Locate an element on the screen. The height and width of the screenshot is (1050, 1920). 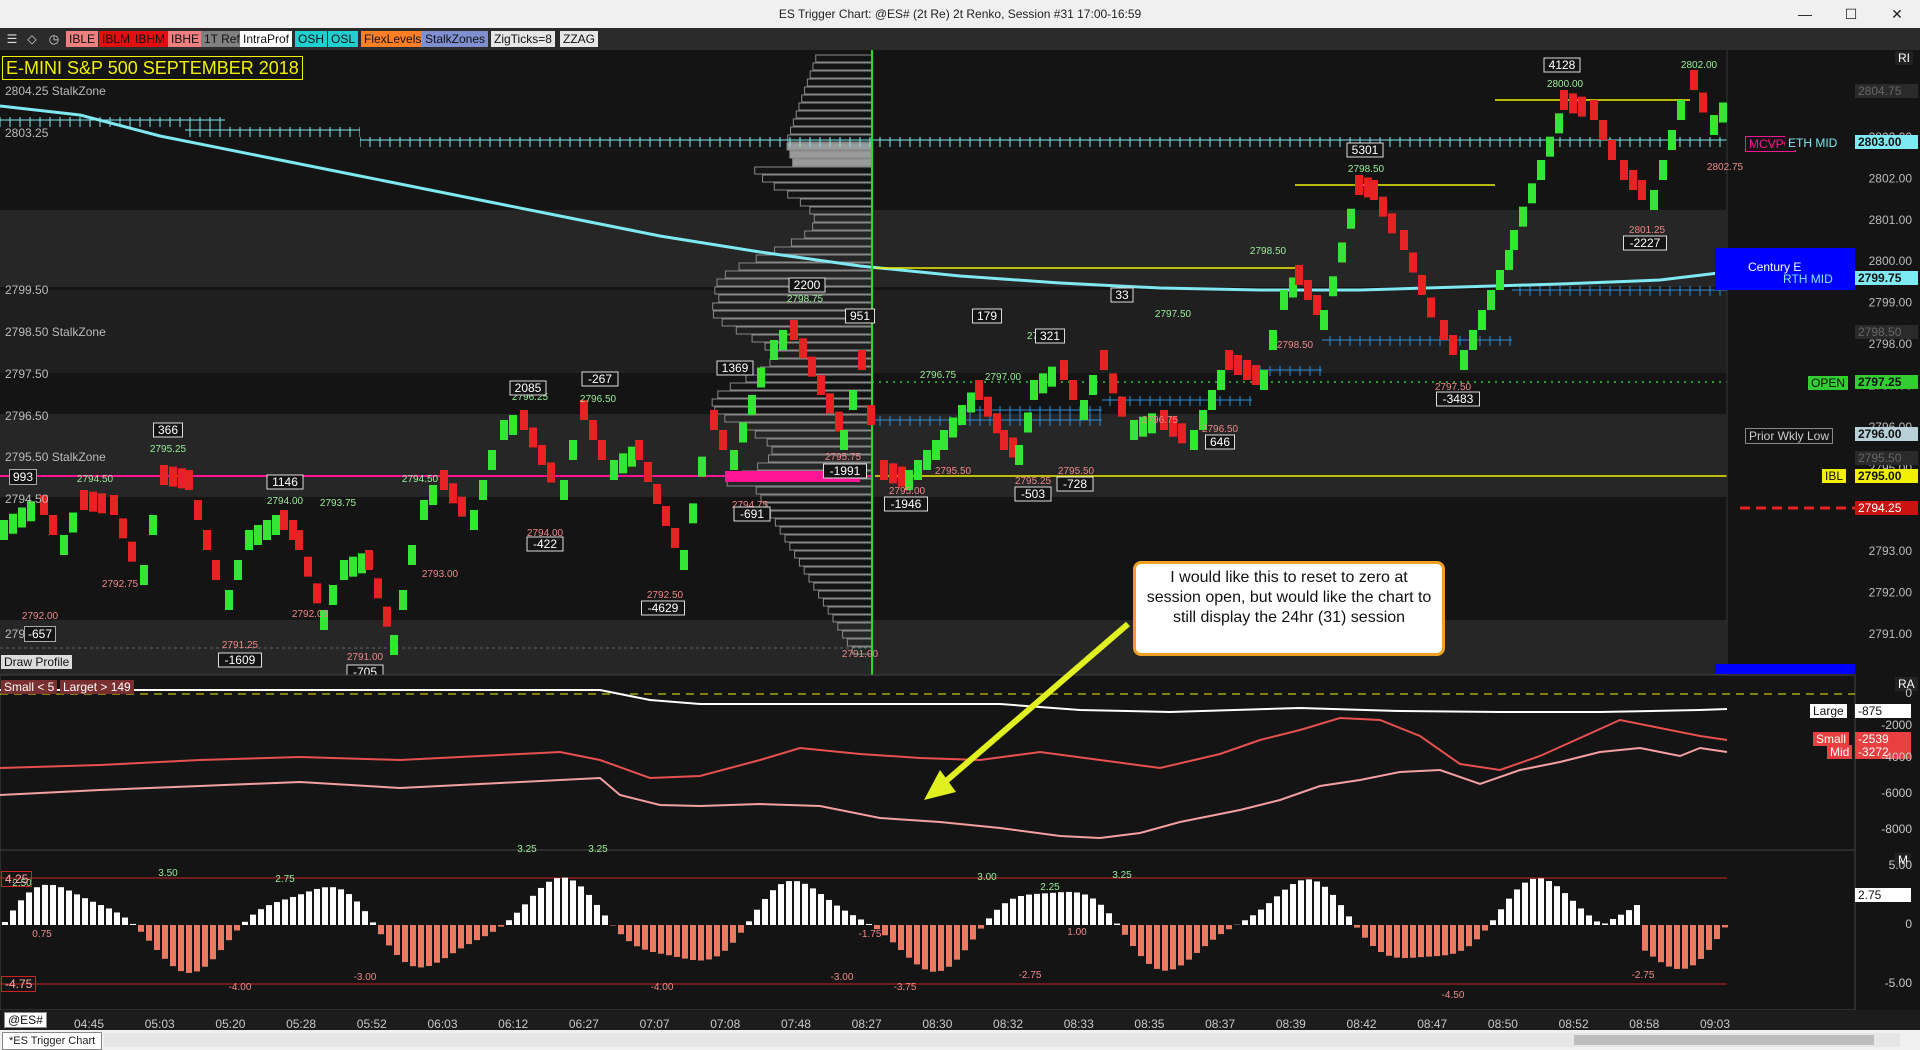
time-axis-tick: 05:20 is located at coordinates (230, 1024).